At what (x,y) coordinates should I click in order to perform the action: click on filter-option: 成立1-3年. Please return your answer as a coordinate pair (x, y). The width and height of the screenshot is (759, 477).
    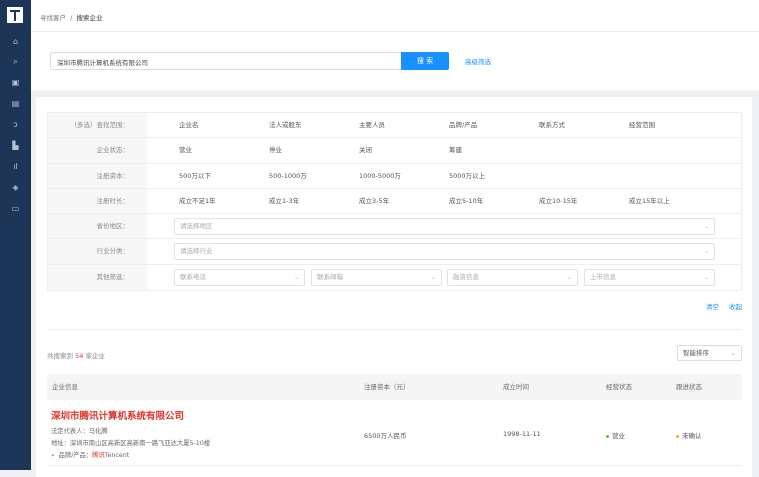
    Looking at the image, I should click on (284, 201).